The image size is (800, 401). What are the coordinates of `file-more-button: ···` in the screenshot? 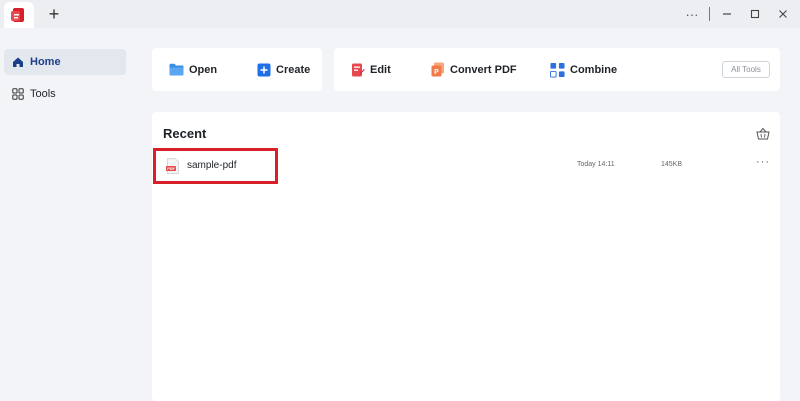 It's located at (763, 162).